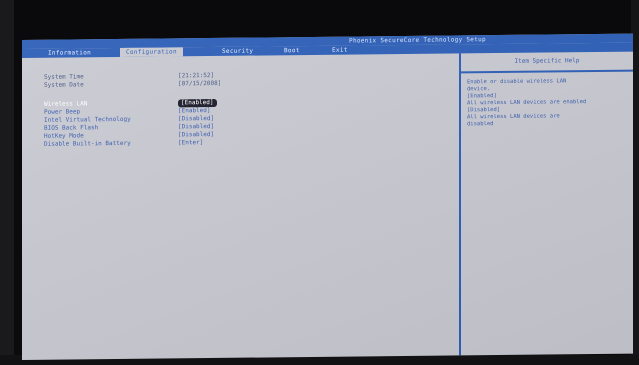  Describe the element at coordinates (480, 124) in the screenshot. I see `help-line: disabled` at that location.